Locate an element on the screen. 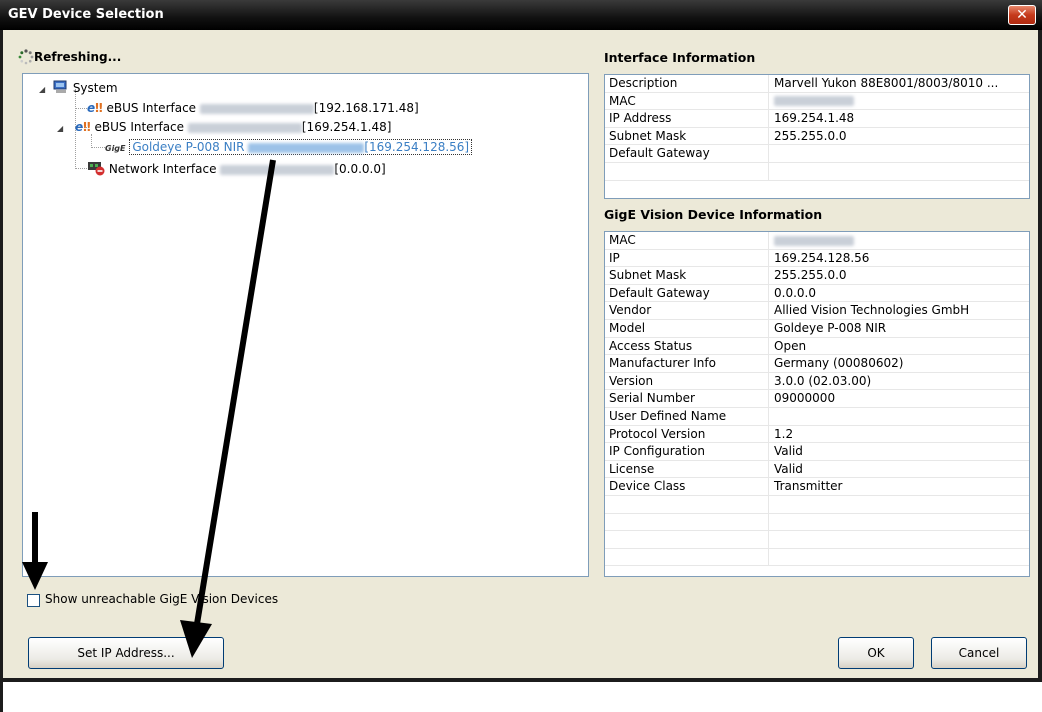  interface-info-title: Interface Information is located at coordinates (680, 57).